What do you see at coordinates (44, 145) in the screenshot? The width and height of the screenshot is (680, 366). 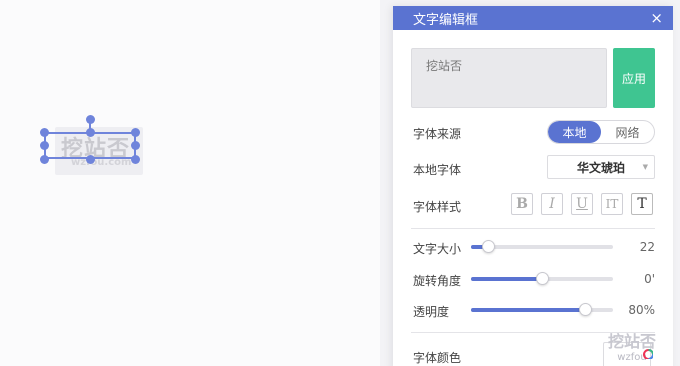 I see `resize-handle-left` at bounding box center [44, 145].